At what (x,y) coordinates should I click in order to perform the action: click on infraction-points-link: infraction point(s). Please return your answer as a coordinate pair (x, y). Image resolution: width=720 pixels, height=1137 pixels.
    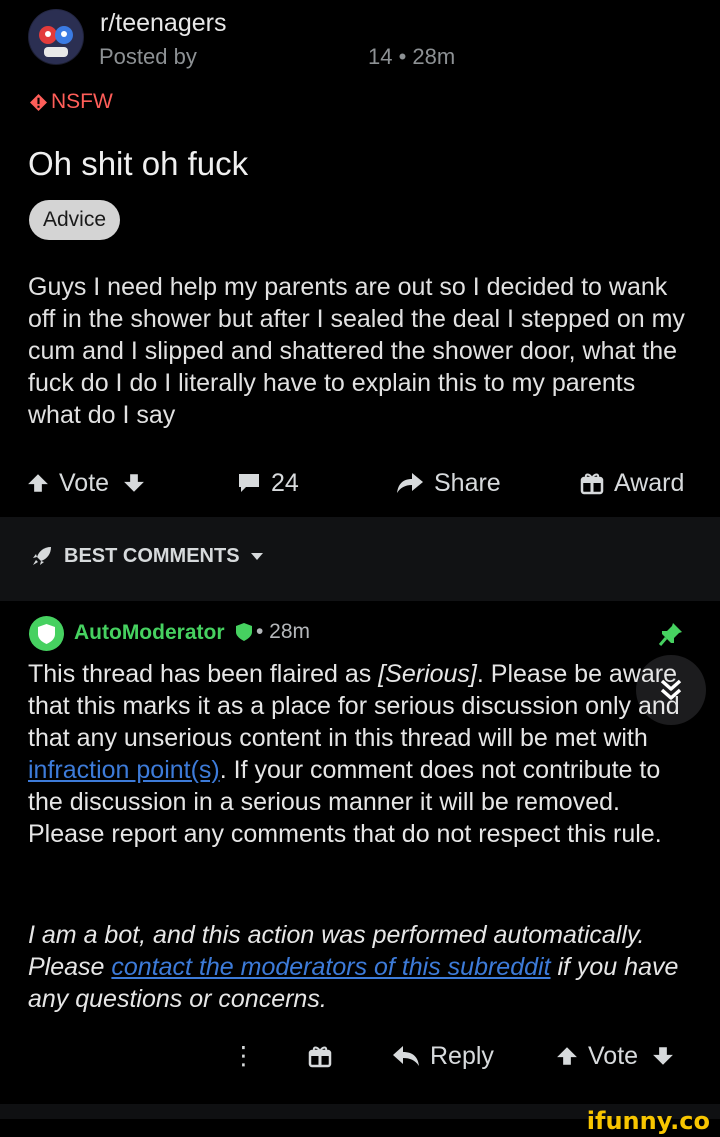
    Looking at the image, I should click on (124, 770).